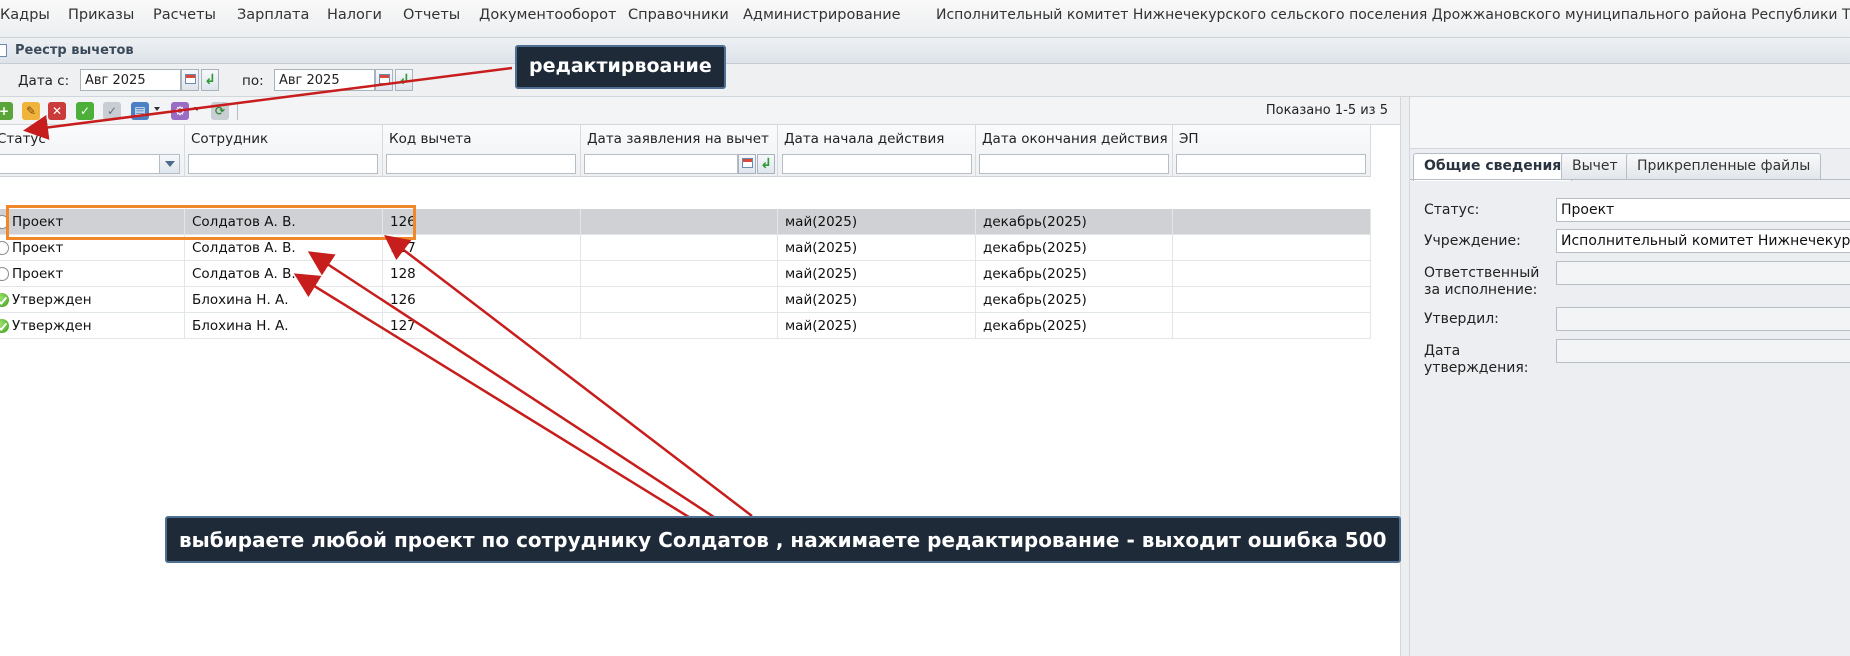 The height and width of the screenshot is (656, 1850). I want to click on selected-row-highlight, so click(211, 222).